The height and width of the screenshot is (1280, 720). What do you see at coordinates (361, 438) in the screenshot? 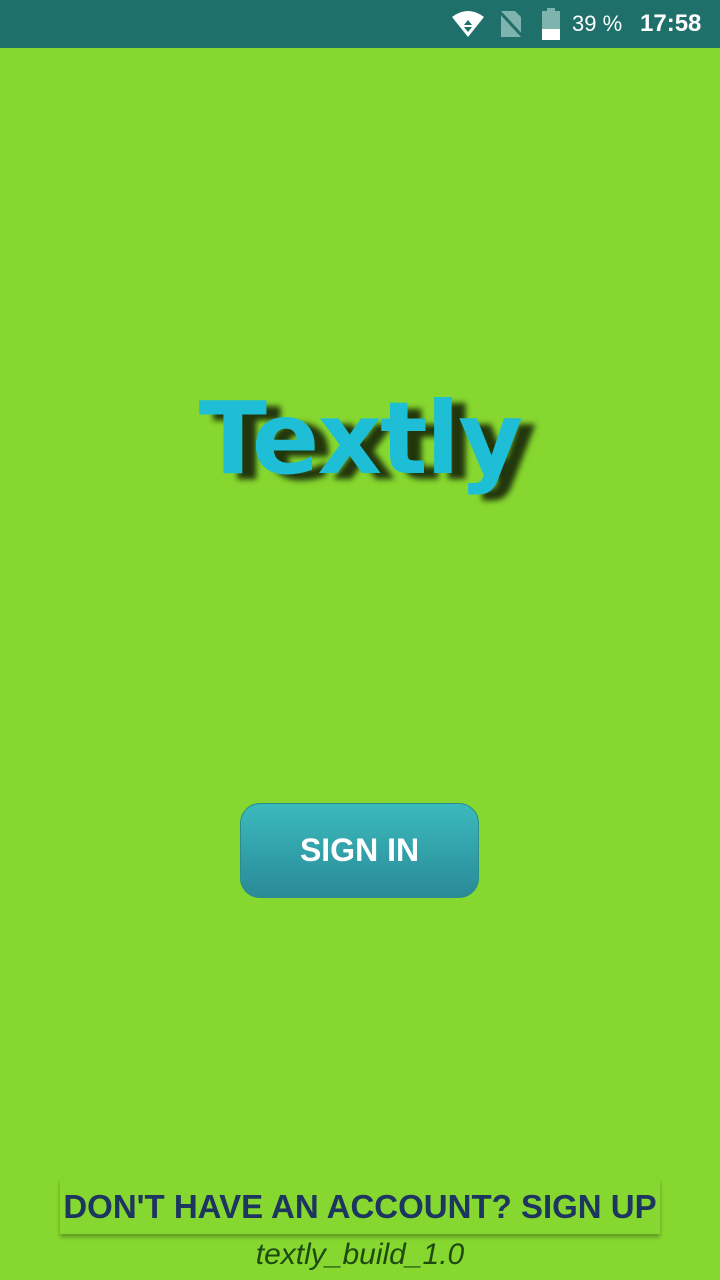
I see `app-logo: Textly` at bounding box center [361, 438].